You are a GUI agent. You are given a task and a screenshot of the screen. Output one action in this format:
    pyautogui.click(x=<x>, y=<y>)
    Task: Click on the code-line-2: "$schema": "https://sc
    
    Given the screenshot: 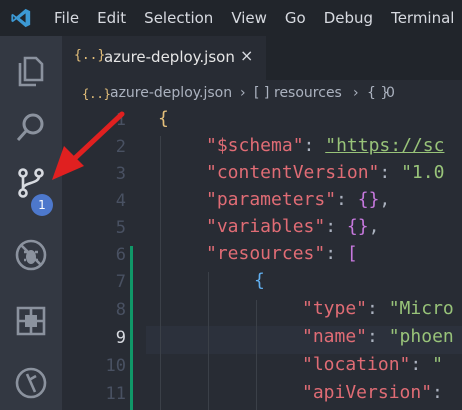 What is the action you would take?
    pyautogui.click(x=325, y=145)
    